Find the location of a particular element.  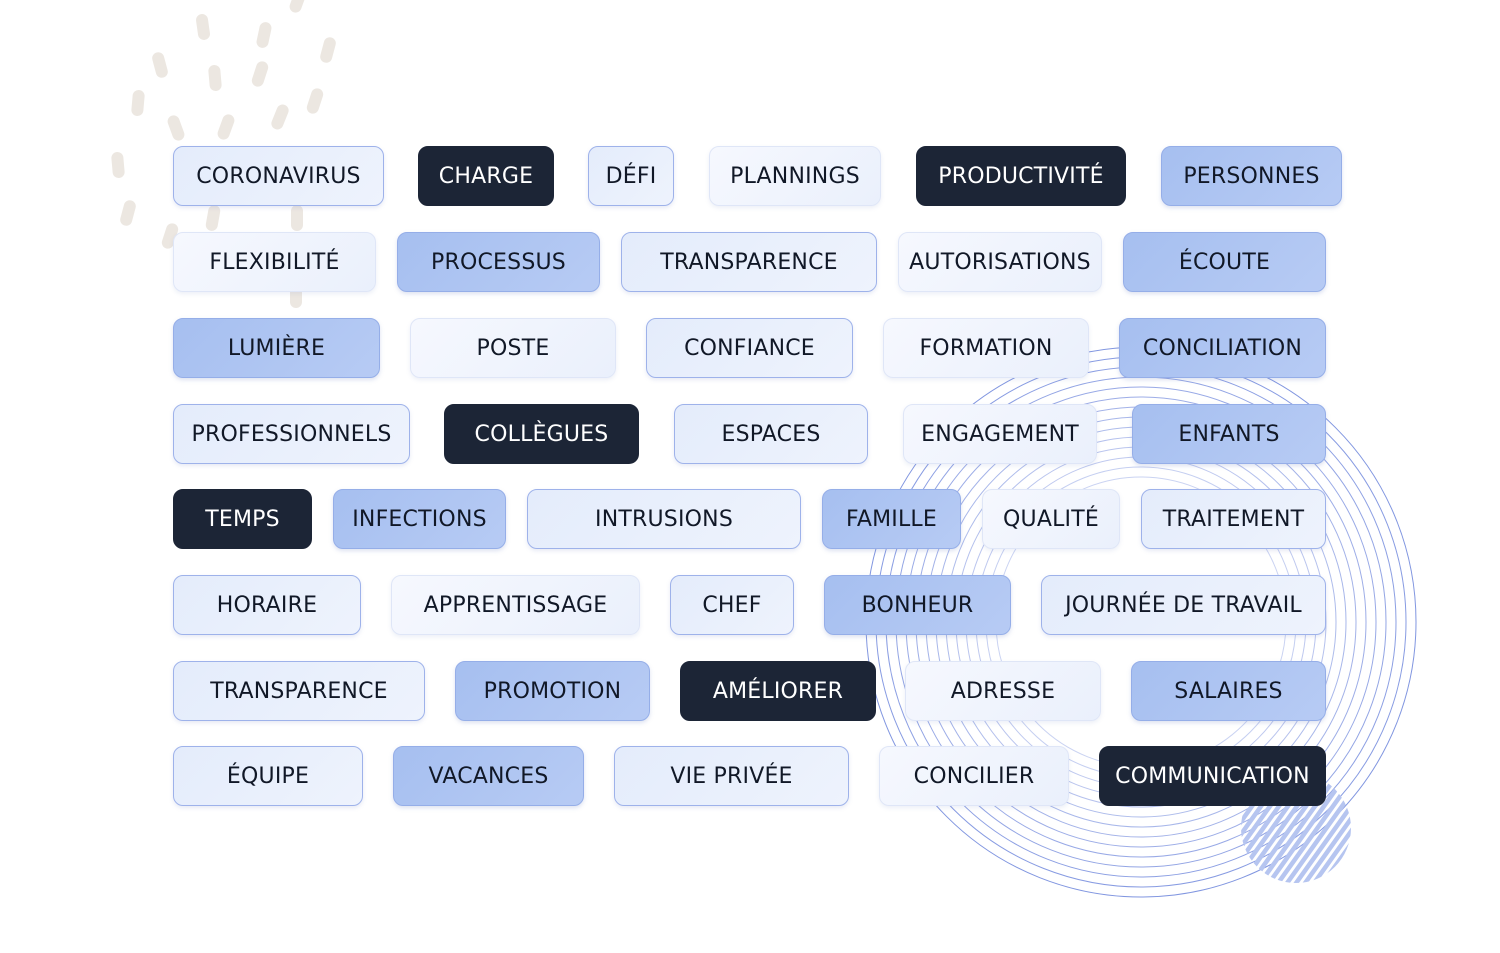

tag-chip: APPRENTISSAGE is located at coordinates (515, 605).